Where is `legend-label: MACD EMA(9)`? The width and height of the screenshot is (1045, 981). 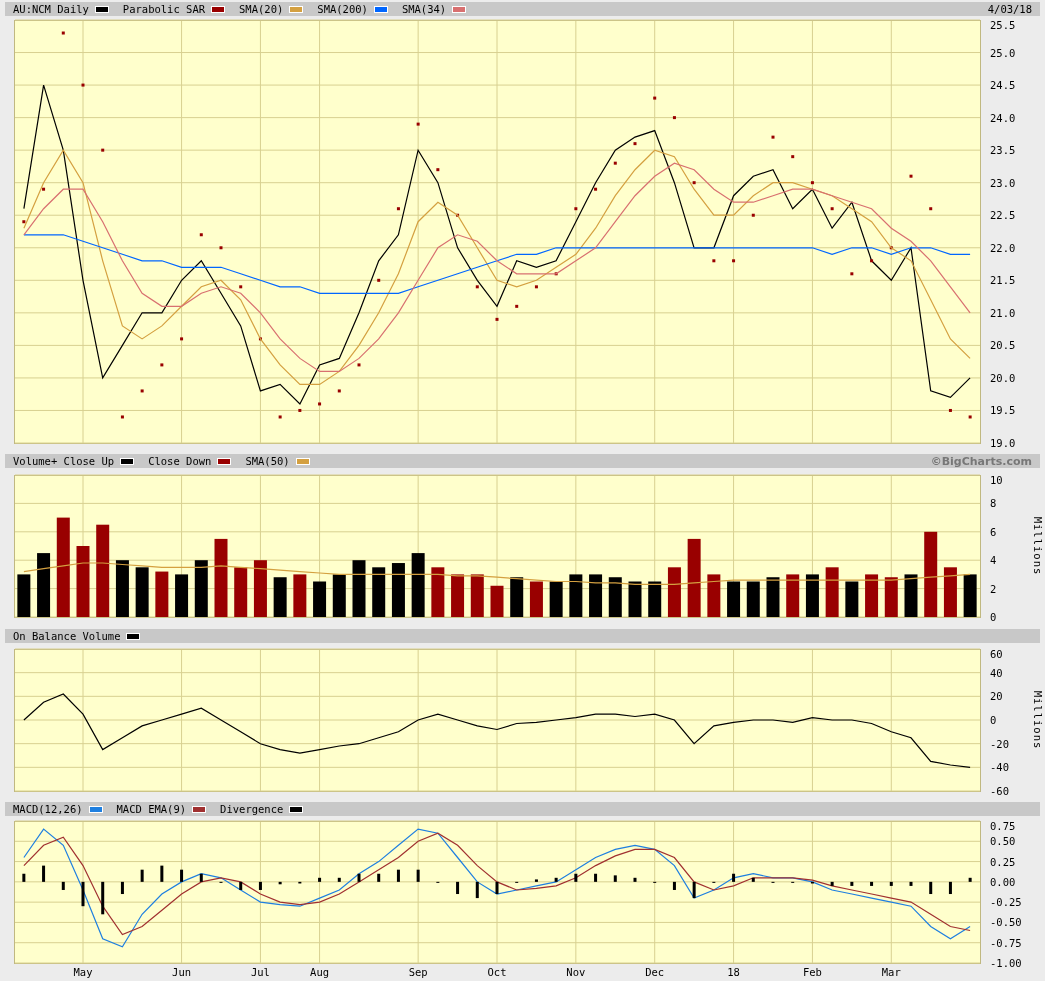
legend-label: MACD EMA(9) is located at coordinates (151, 809).